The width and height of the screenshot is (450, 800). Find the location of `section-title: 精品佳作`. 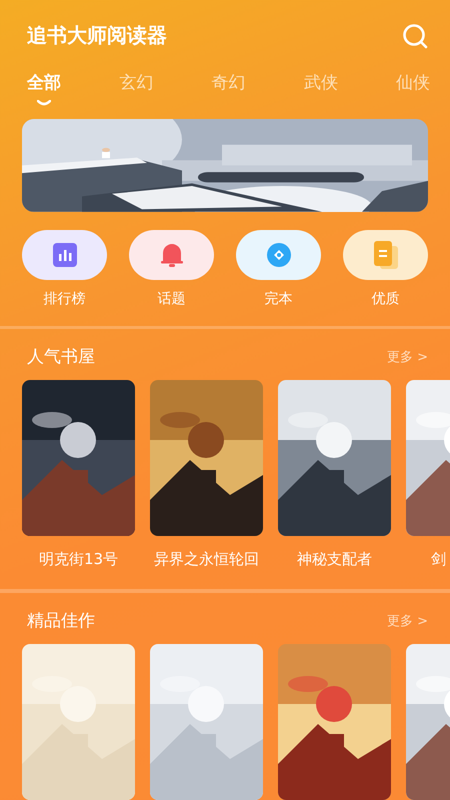

section-title: 精品佳作 is located at coordinates (61, 621).